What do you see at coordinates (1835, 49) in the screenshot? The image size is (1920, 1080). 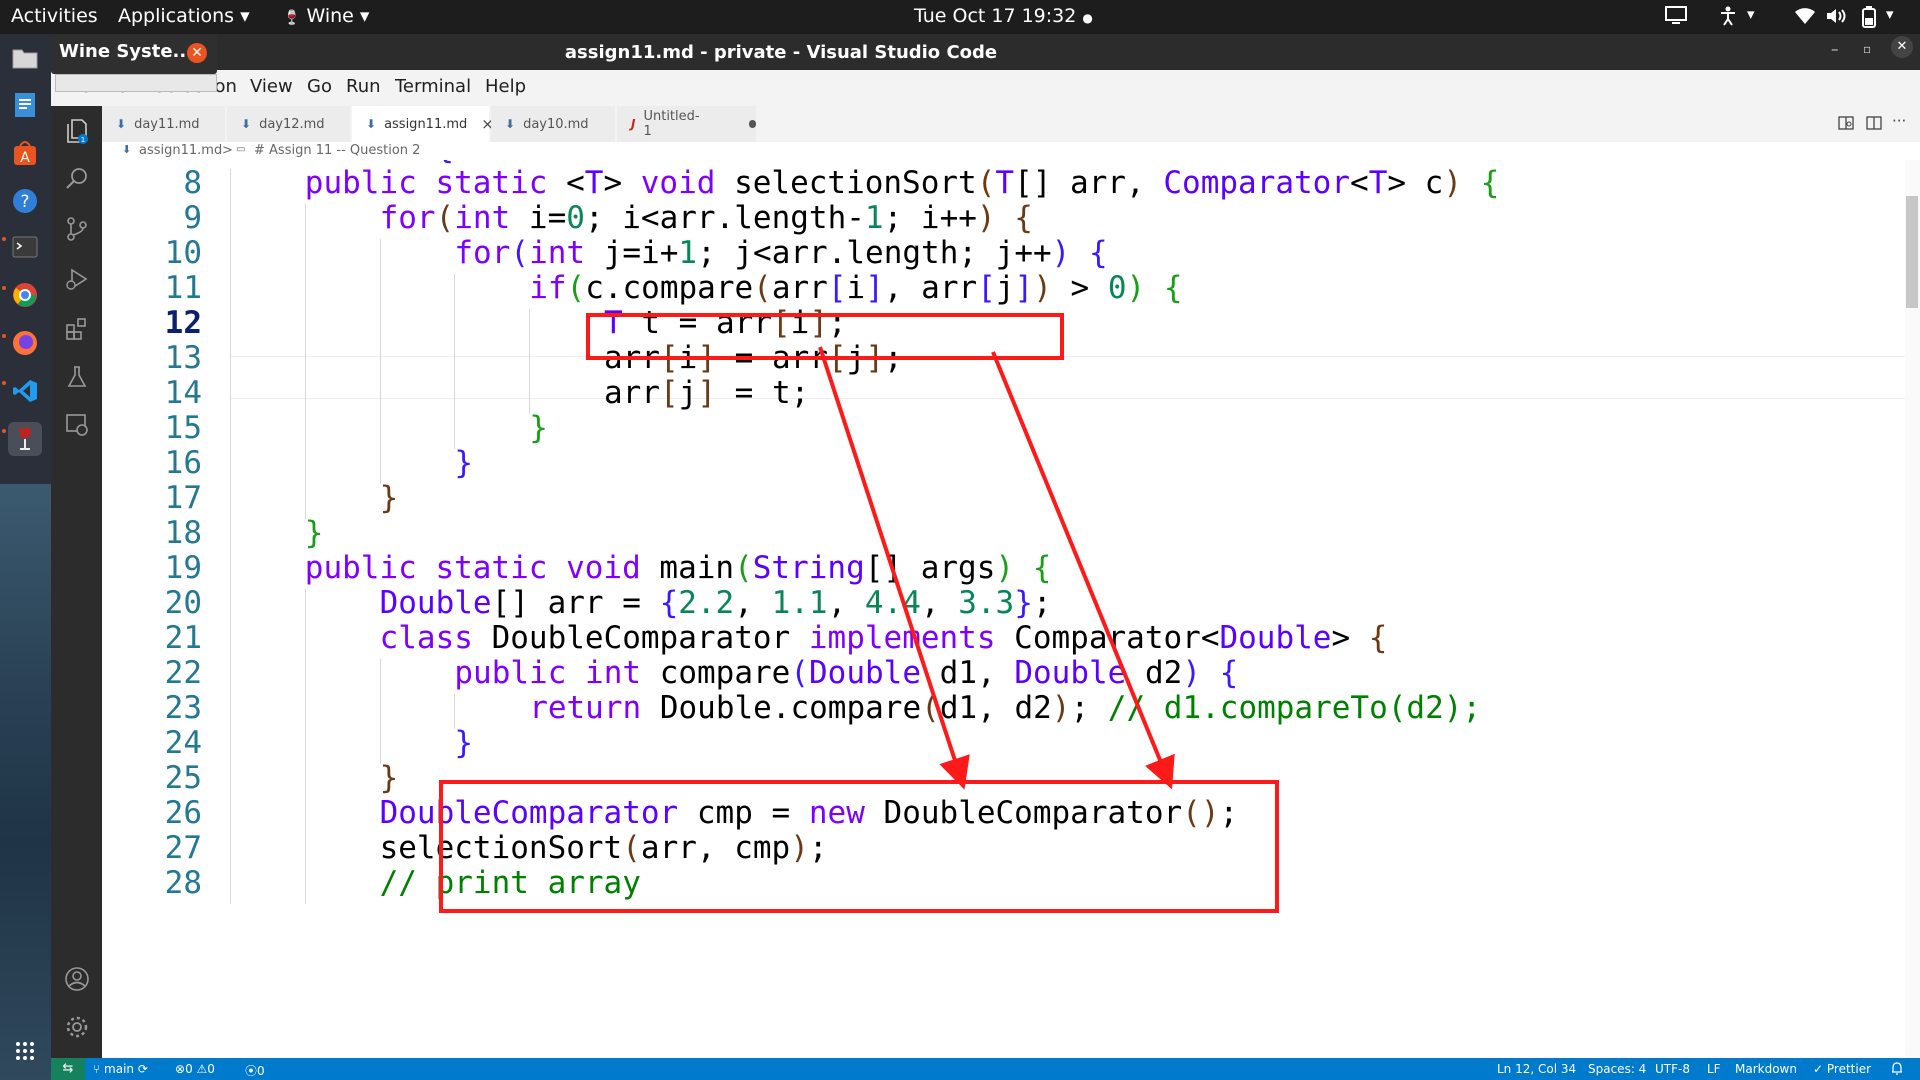 I see `minimize-icon: –` at bounding box center [1835, 49].